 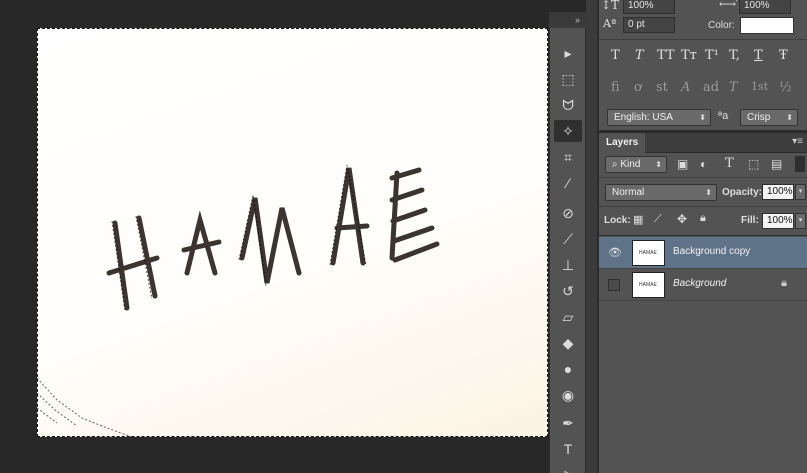 I want to click on move-tool-icon: ▸, so click(x=568, y=53).